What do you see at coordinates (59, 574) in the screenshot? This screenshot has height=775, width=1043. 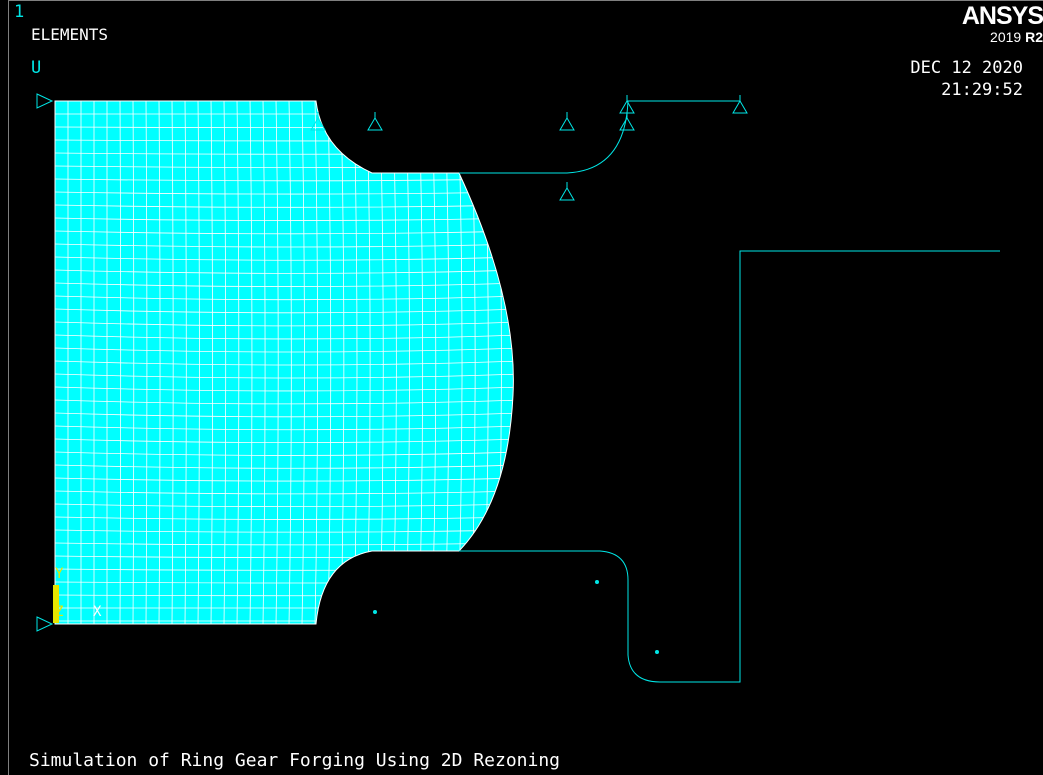 I see `y-axis-label: Y` at bounding box center [59, 574].